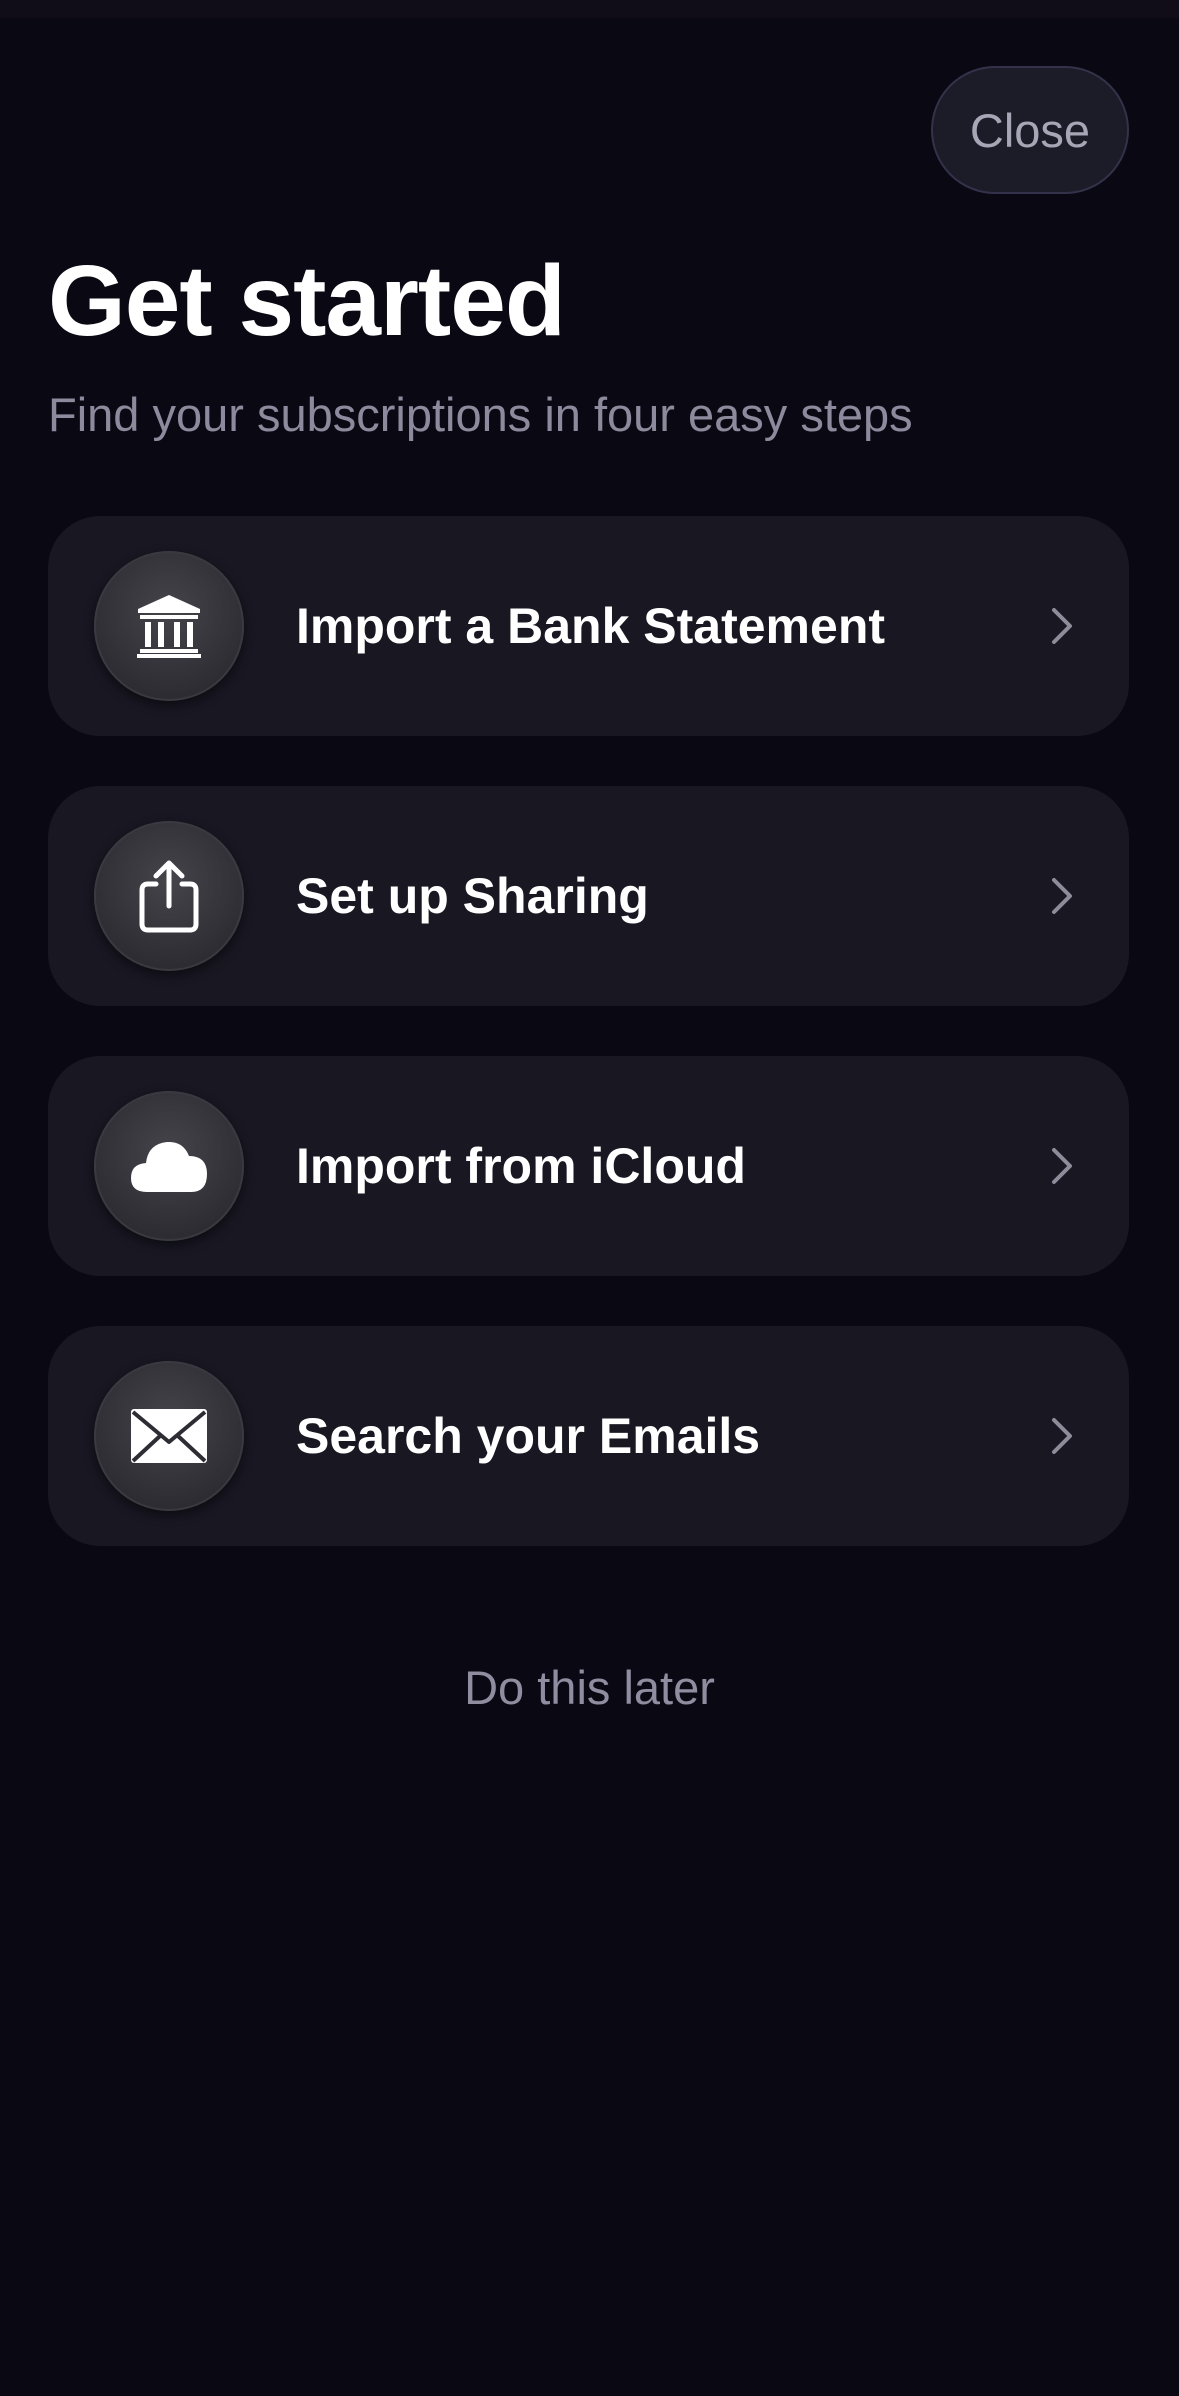 The width and height of the screenshot is (1179, 2396). Describe the element at coordinates (528, 1436) in the screenshot. I see `step-label: Search your Emails` at that location.